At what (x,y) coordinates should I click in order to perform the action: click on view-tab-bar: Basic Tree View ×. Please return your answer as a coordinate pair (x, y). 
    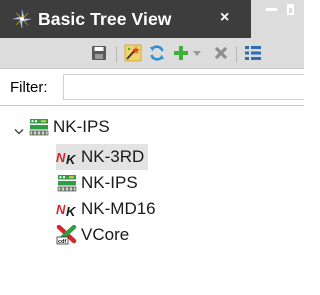
    Looking at the image, I should click on (152, 19).